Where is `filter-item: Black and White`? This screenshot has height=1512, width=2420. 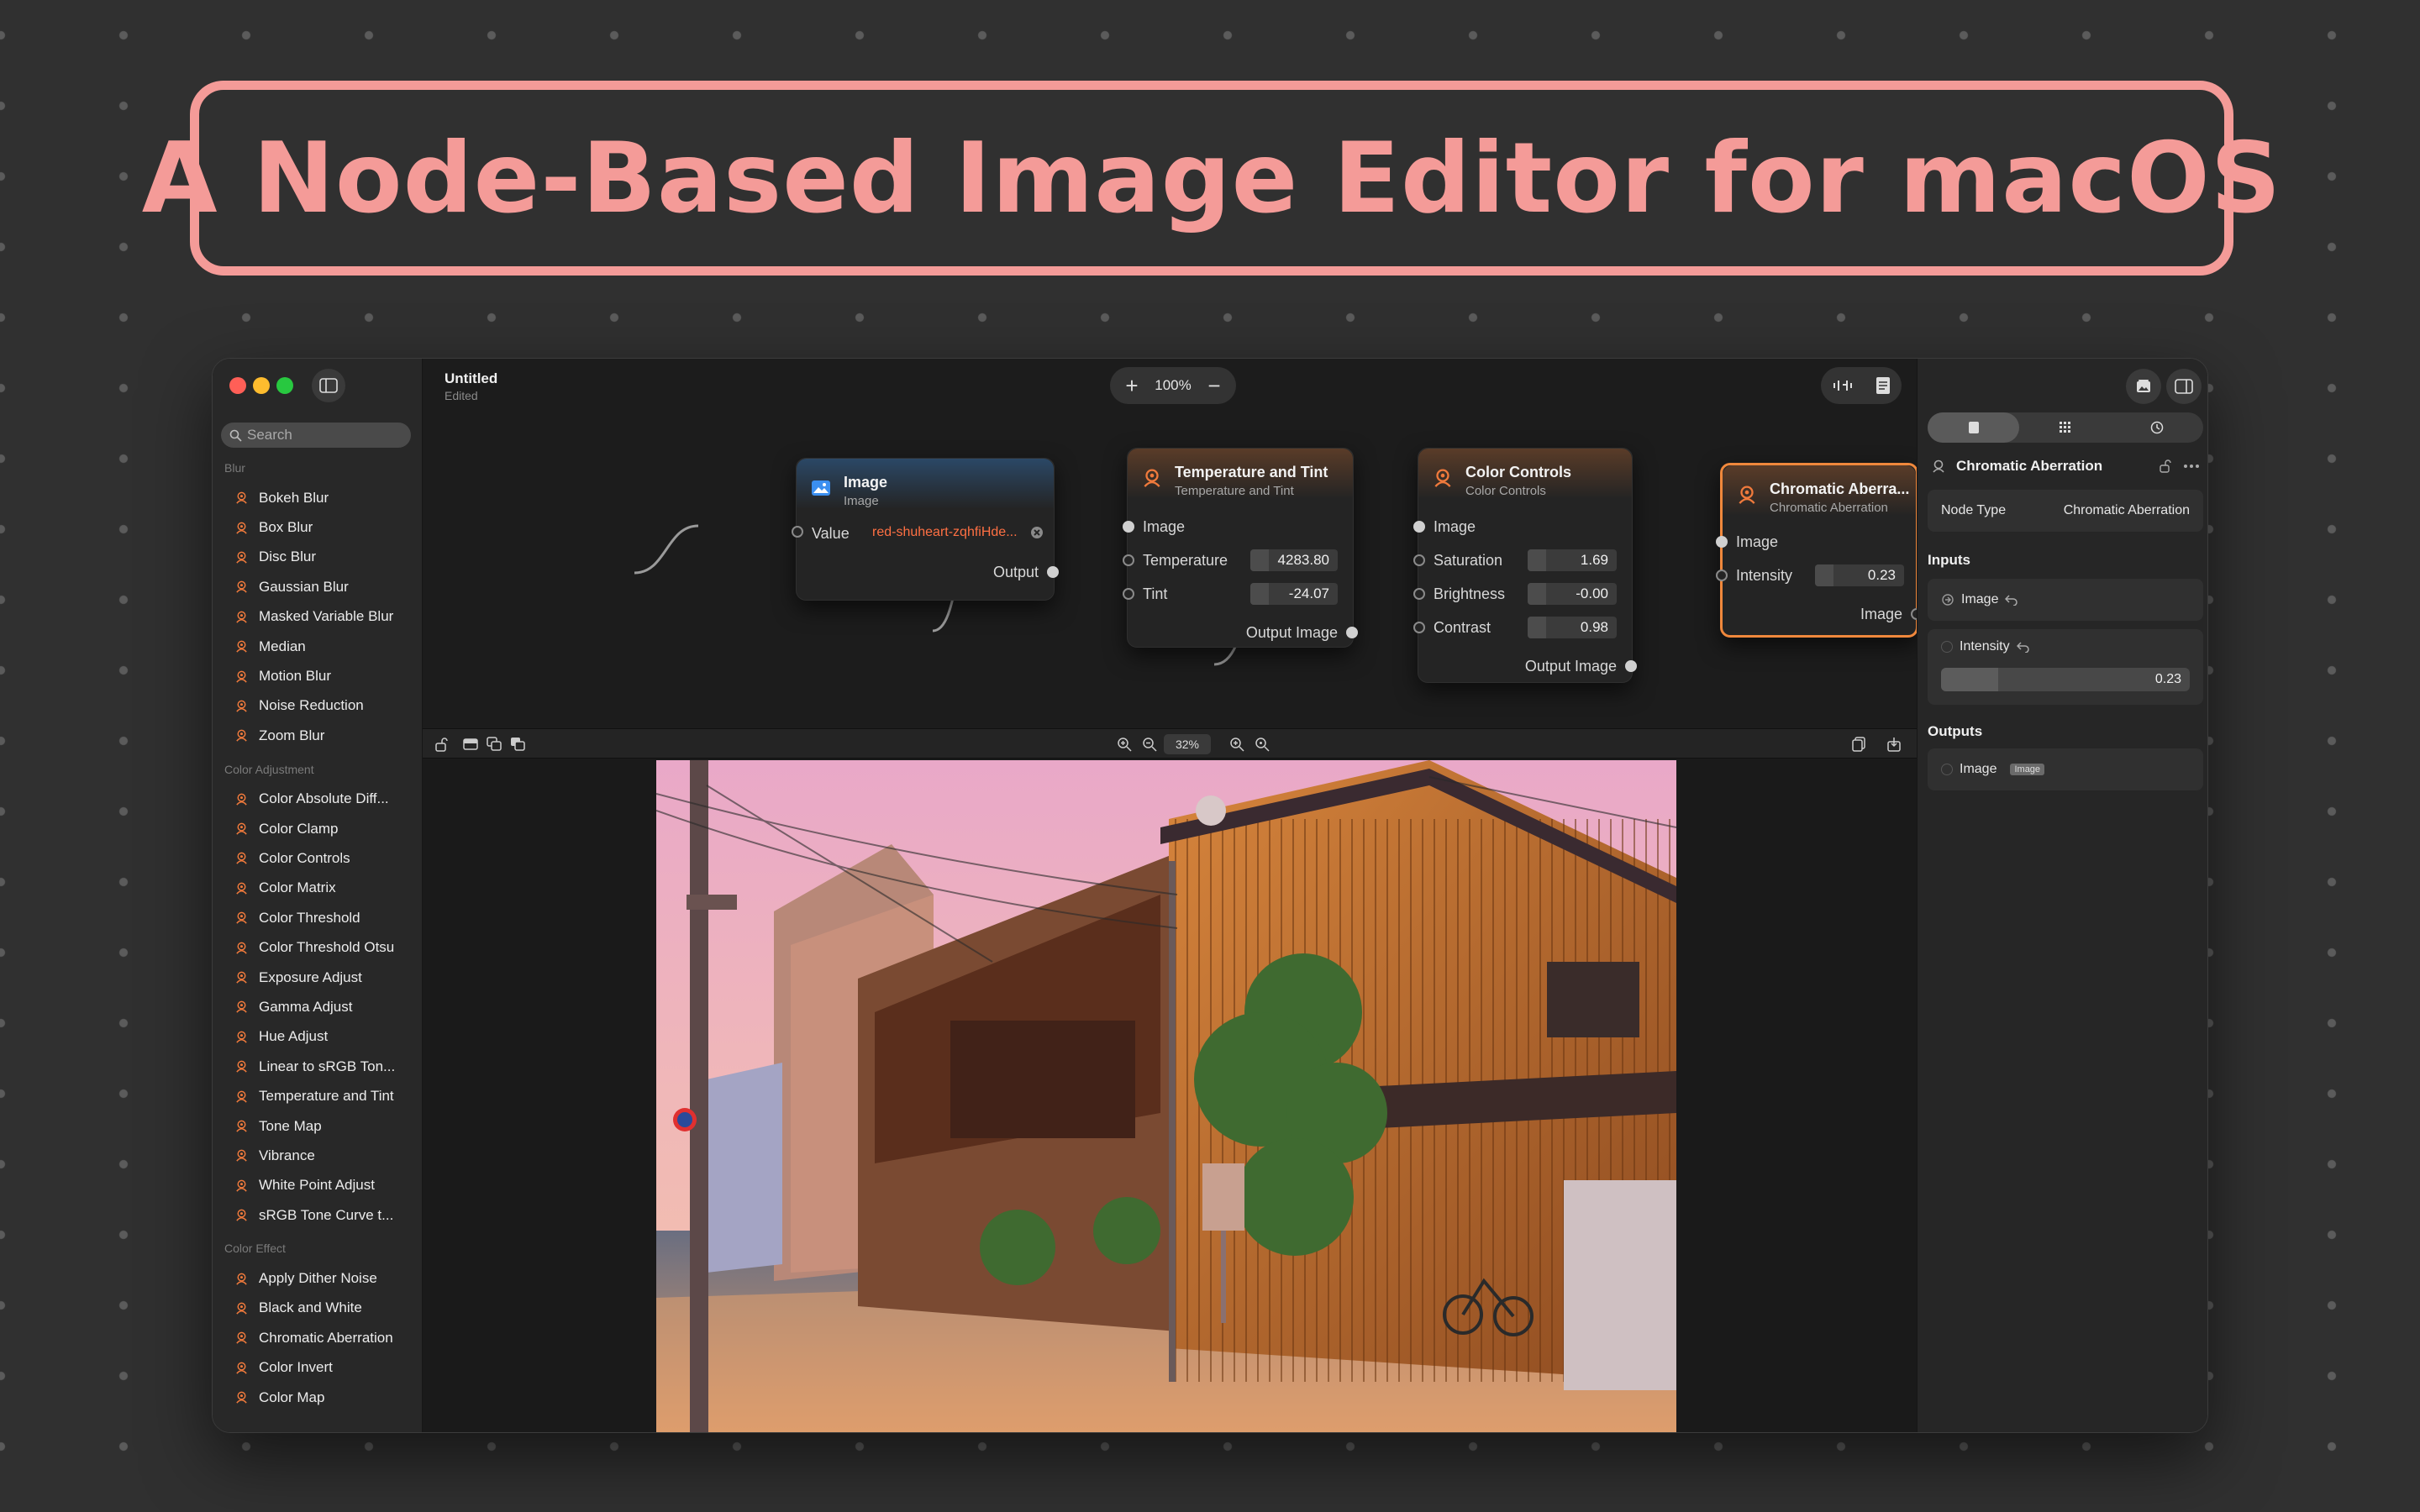 filter-item: Black and White is located at coordinates (318, 1308).